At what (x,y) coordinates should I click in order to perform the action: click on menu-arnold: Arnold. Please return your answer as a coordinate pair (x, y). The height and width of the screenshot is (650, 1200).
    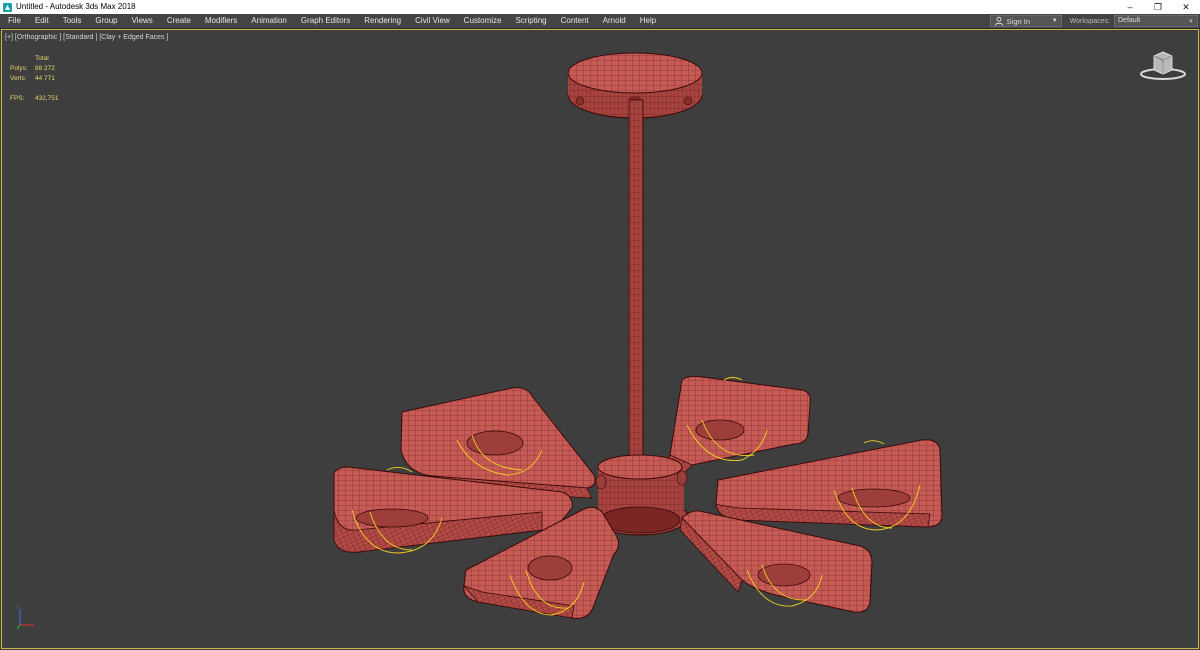
    Looking at the image, I should click on (614, 21).